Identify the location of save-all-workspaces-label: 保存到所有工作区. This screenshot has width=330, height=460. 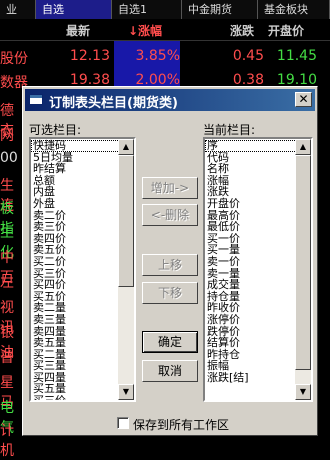
(181, 424).